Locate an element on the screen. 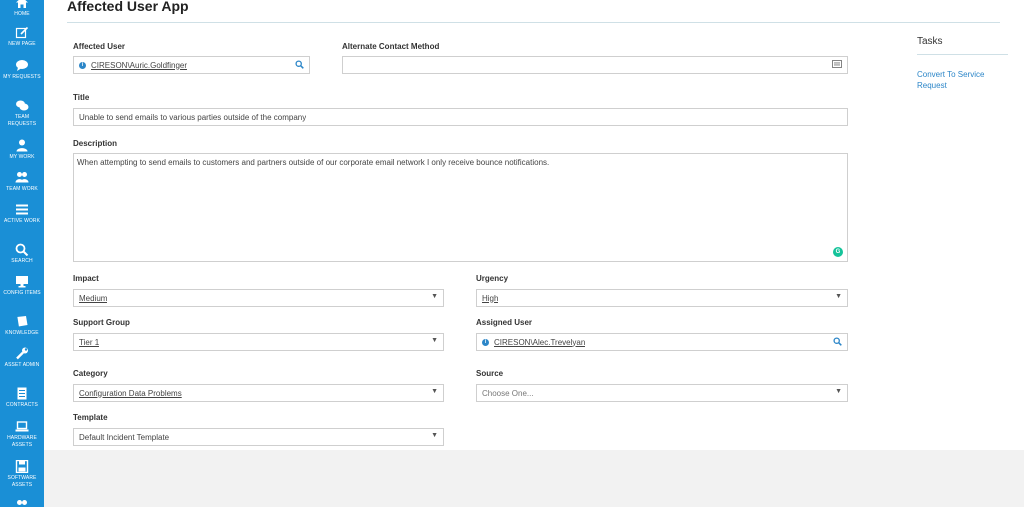 The image size is (1024, 507). sidebar-item-active-work: Active Work is located at coordinates (22, 214).